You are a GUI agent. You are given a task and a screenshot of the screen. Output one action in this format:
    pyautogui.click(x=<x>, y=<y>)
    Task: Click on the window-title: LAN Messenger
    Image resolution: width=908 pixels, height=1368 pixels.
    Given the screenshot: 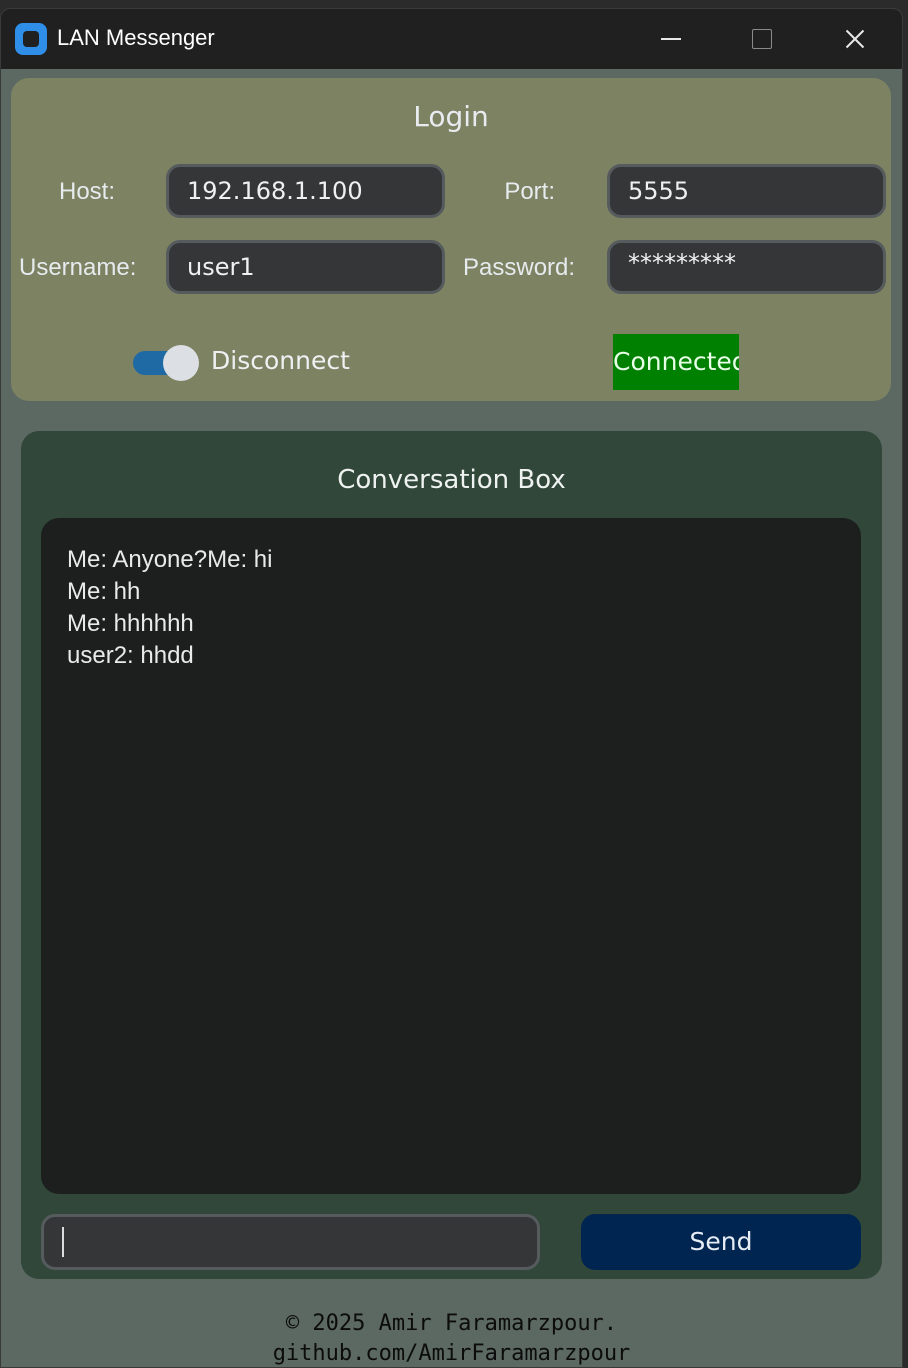 What is the action you would take?
    pyautogui.click(x=136, y=37)
    